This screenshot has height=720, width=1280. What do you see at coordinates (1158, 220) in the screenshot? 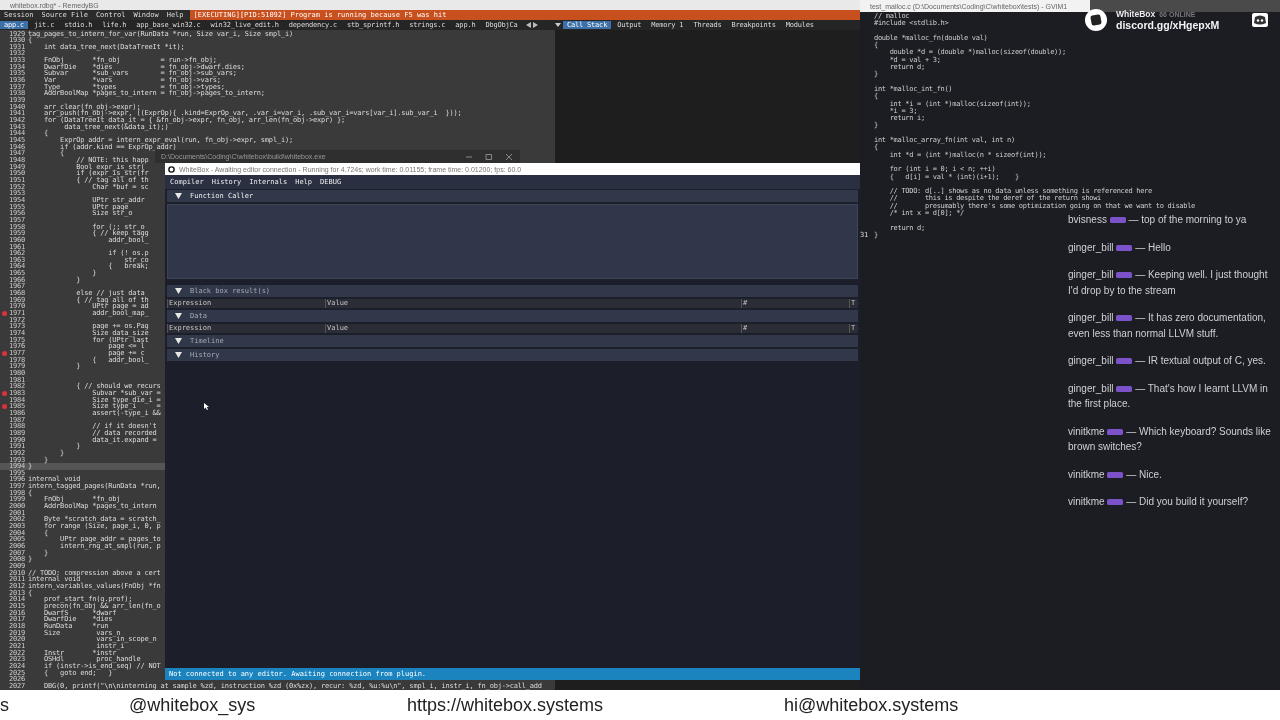
I see `chat-message: bvisness — top of the morning to ya` at bounding box center [1158, 220].